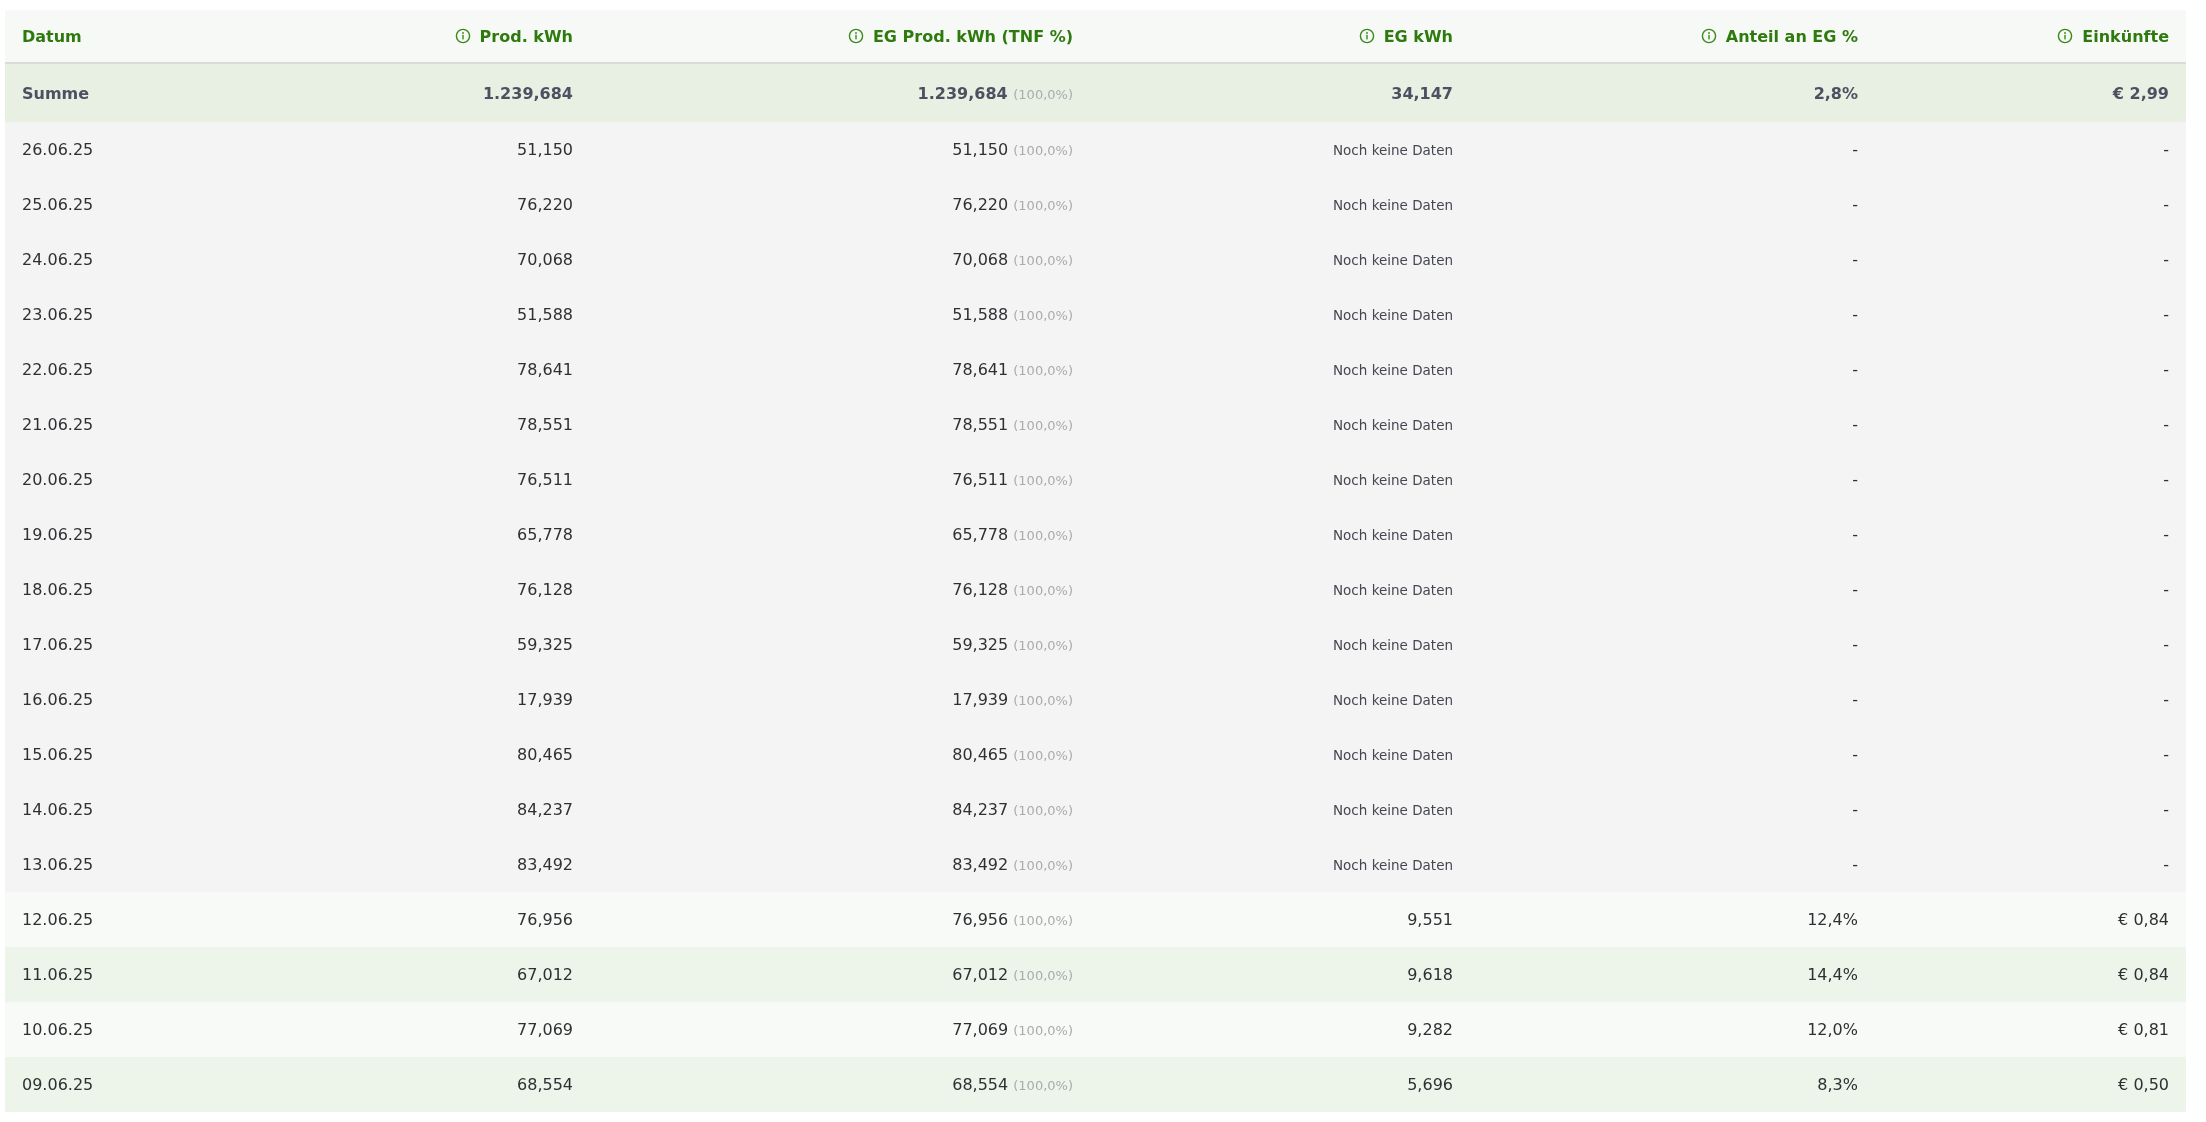  I want to click on table-cell: 26.06.25, so click(130, 149).